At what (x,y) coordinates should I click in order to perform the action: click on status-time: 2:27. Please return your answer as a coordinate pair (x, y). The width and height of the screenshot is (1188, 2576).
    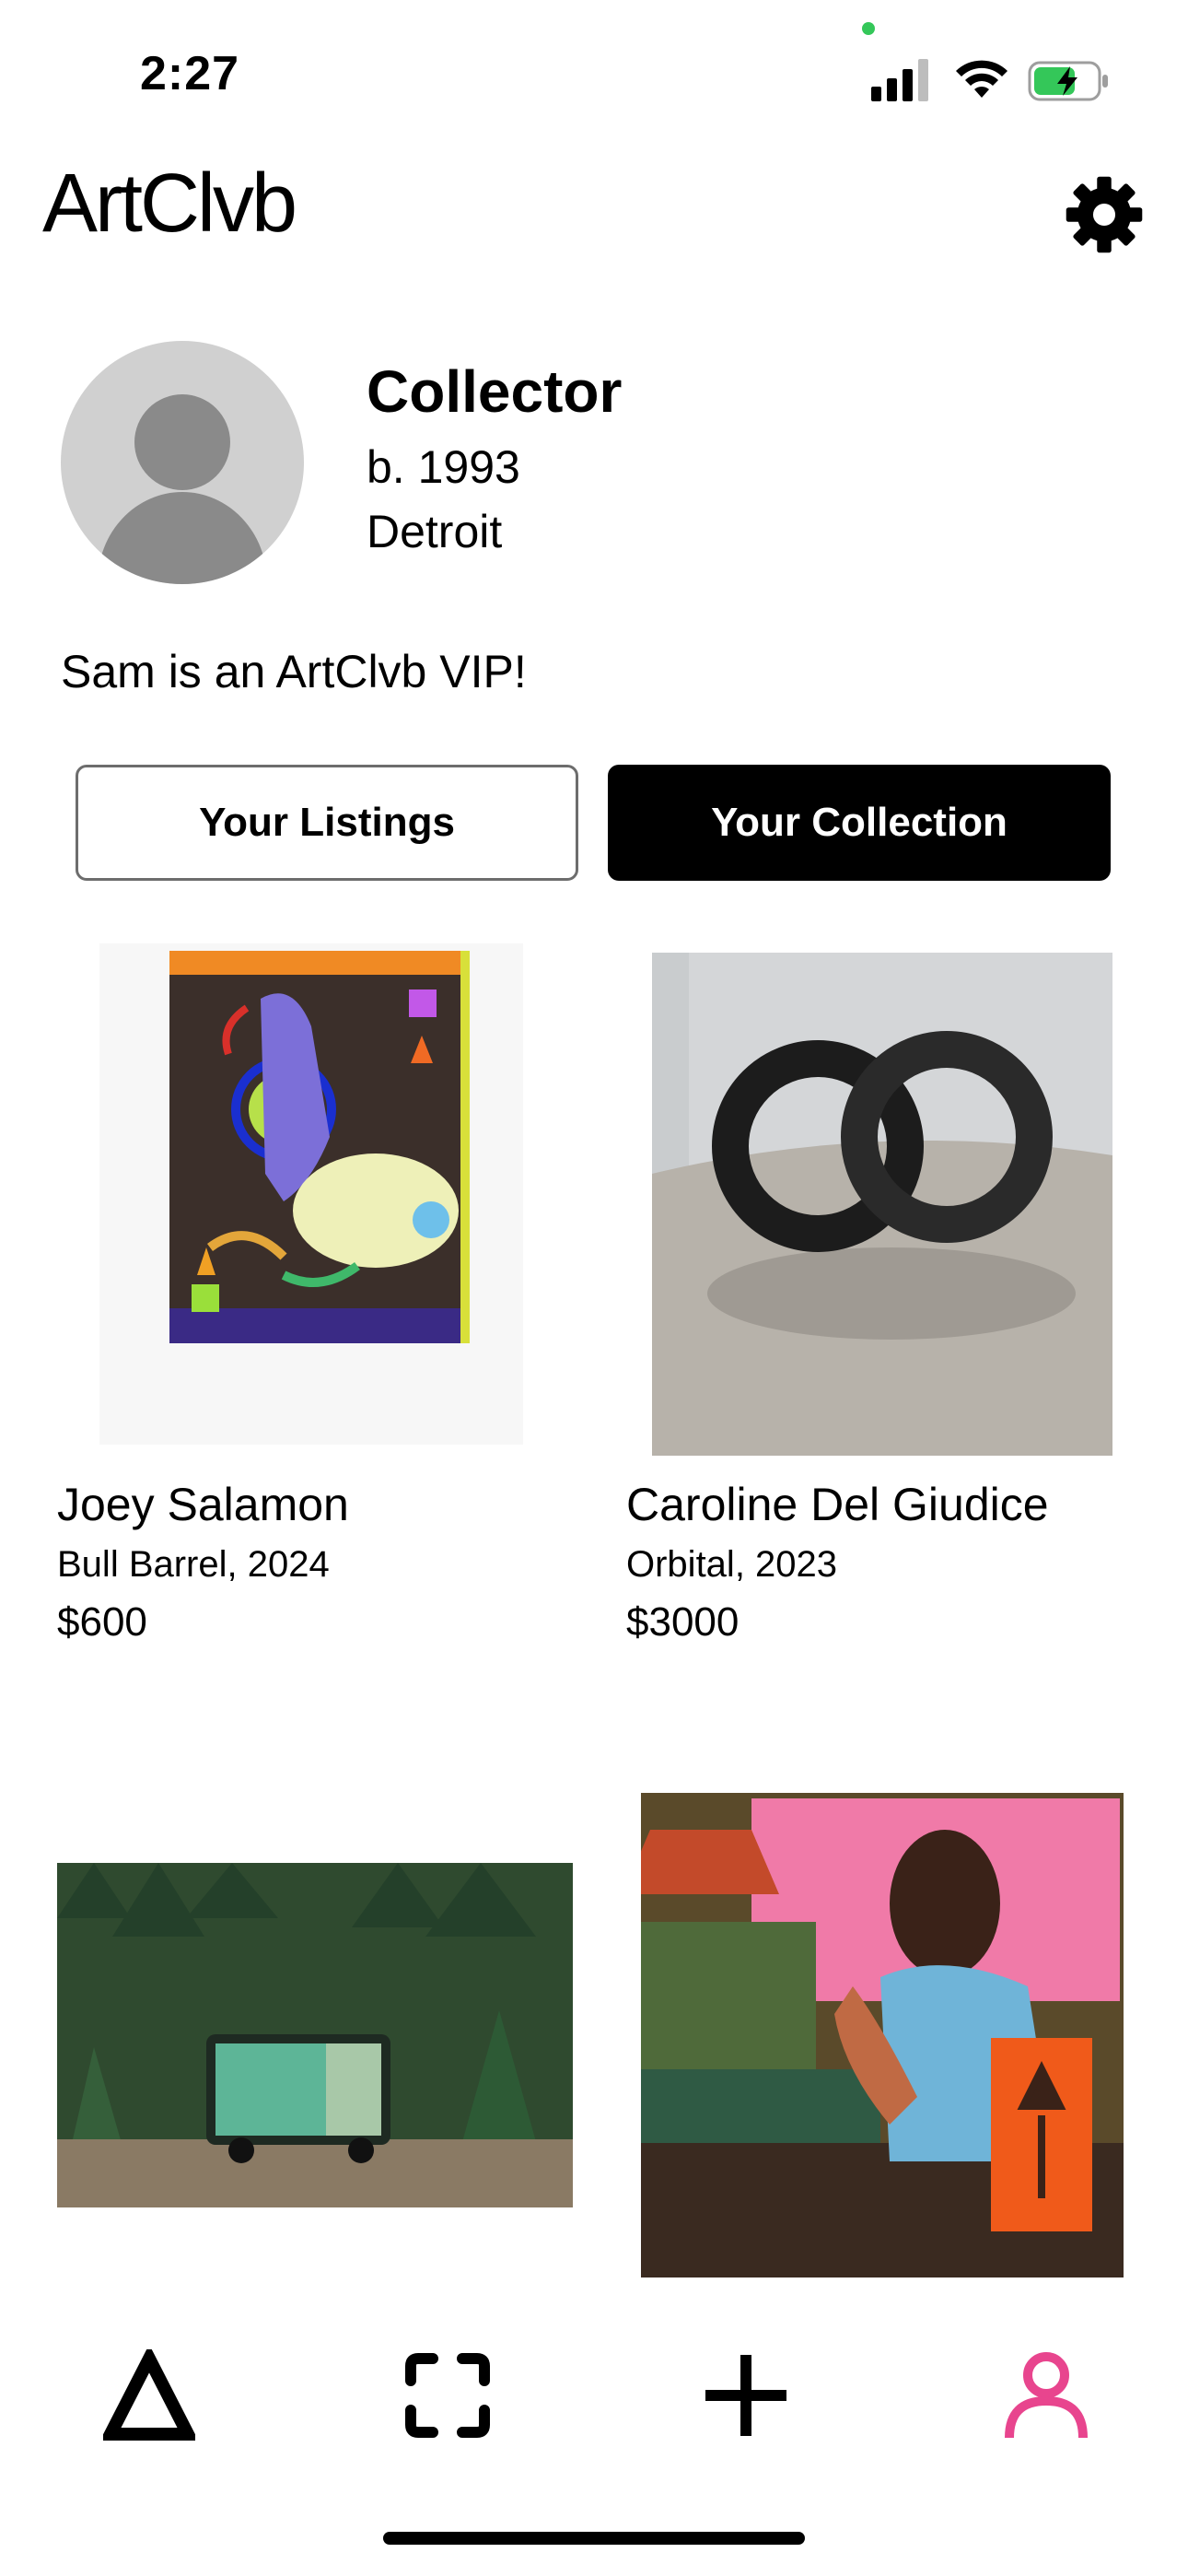
    Looking at the image, I should click on (190, 73).